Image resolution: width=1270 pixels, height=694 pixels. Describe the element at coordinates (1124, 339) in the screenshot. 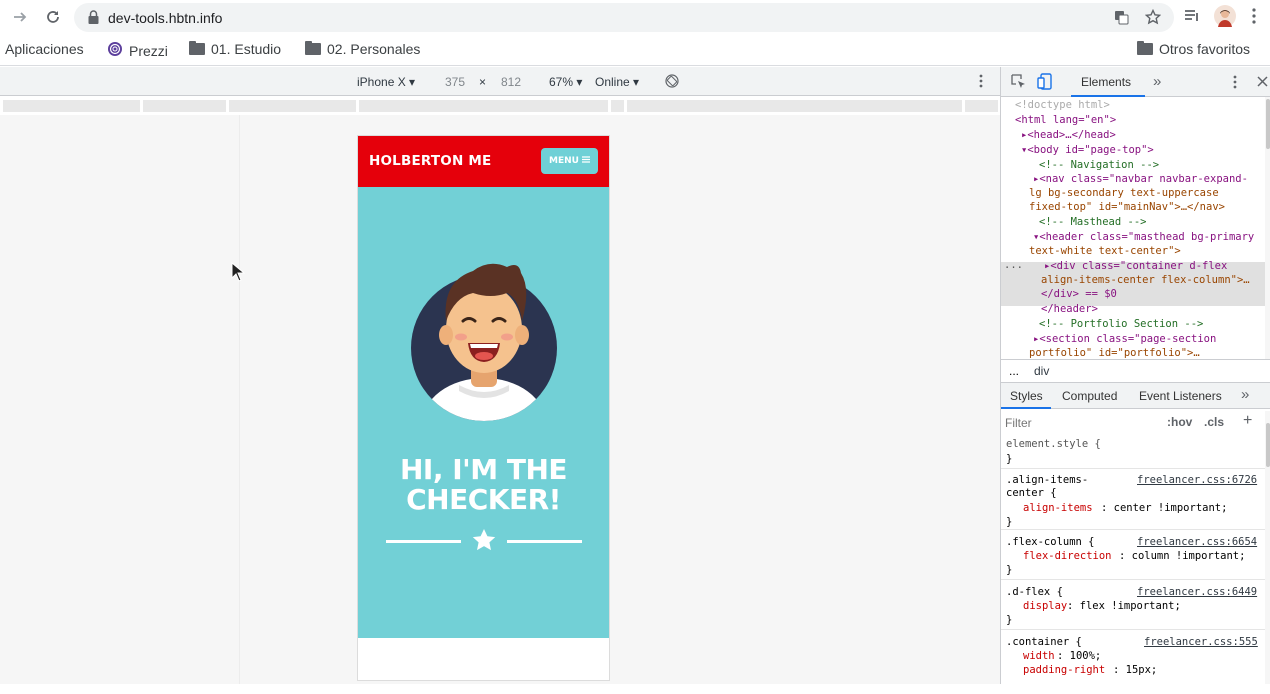

I see `dom-section-node: ▸<section class="page-section` at that location.